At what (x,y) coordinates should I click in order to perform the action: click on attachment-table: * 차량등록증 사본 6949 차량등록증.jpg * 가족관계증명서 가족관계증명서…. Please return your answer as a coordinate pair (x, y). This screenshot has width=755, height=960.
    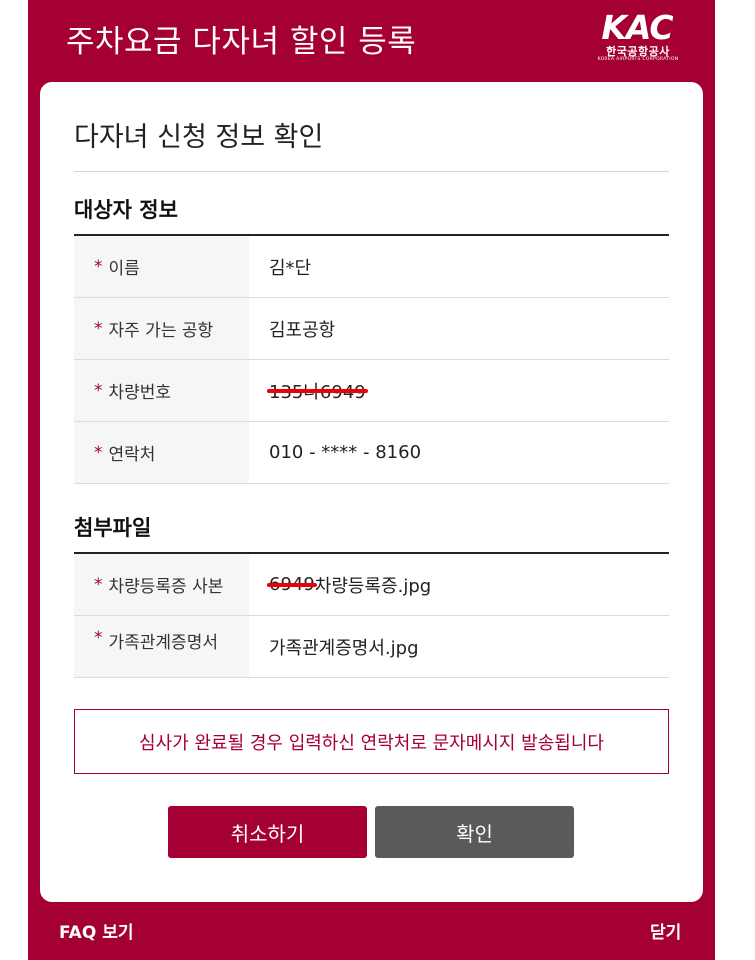
    Looking at the image, I should click on (371, 616).